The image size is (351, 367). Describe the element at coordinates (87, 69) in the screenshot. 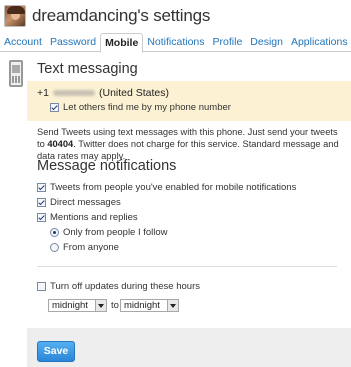

I see `text-messaging-title: Text messaging` at that location.